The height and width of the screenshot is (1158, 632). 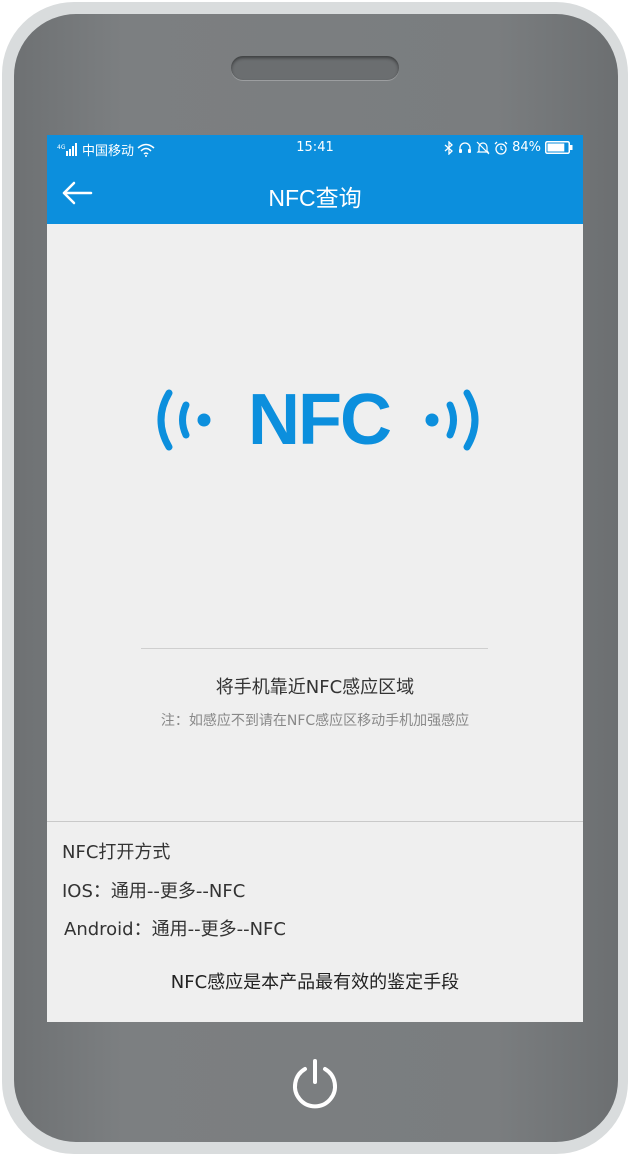 What do you see at coordinates (315, 68) in the screenshot?
I see `speaker-grille` at bounding box center [315, 68].